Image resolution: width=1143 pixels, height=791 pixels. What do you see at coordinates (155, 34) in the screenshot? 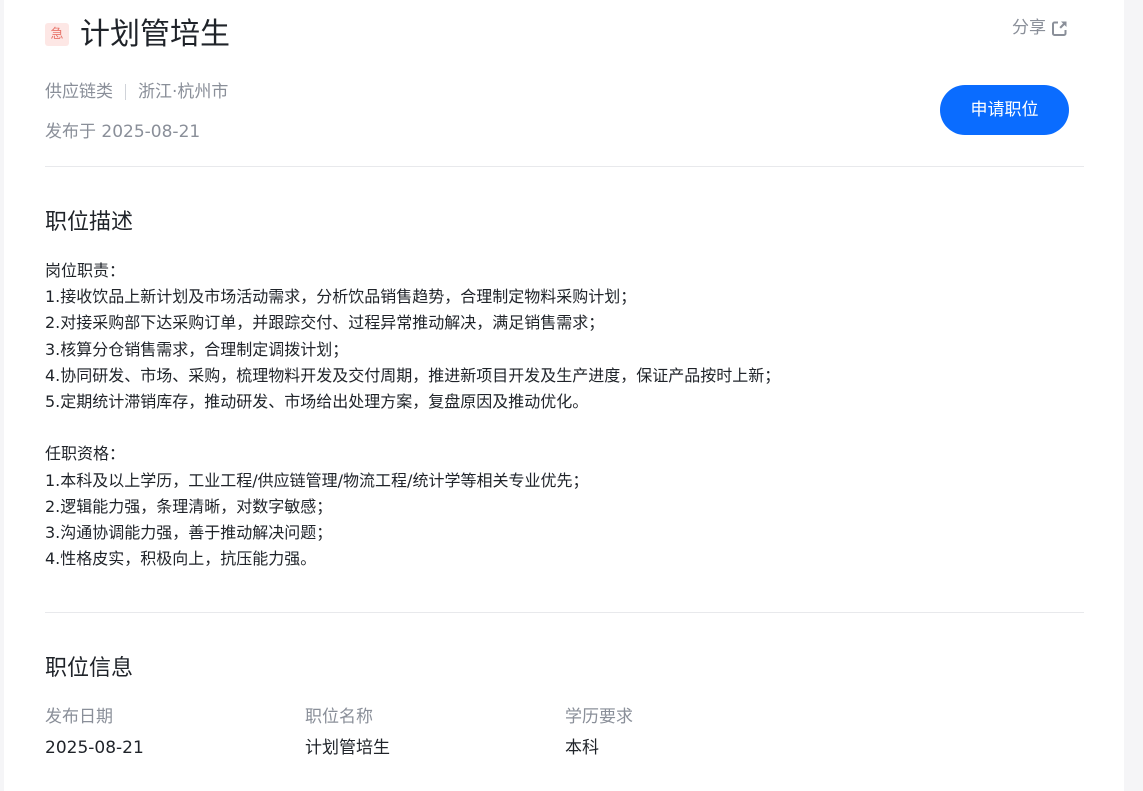
I see `job-title: 计划管培生` at bounding box center [155, 34].